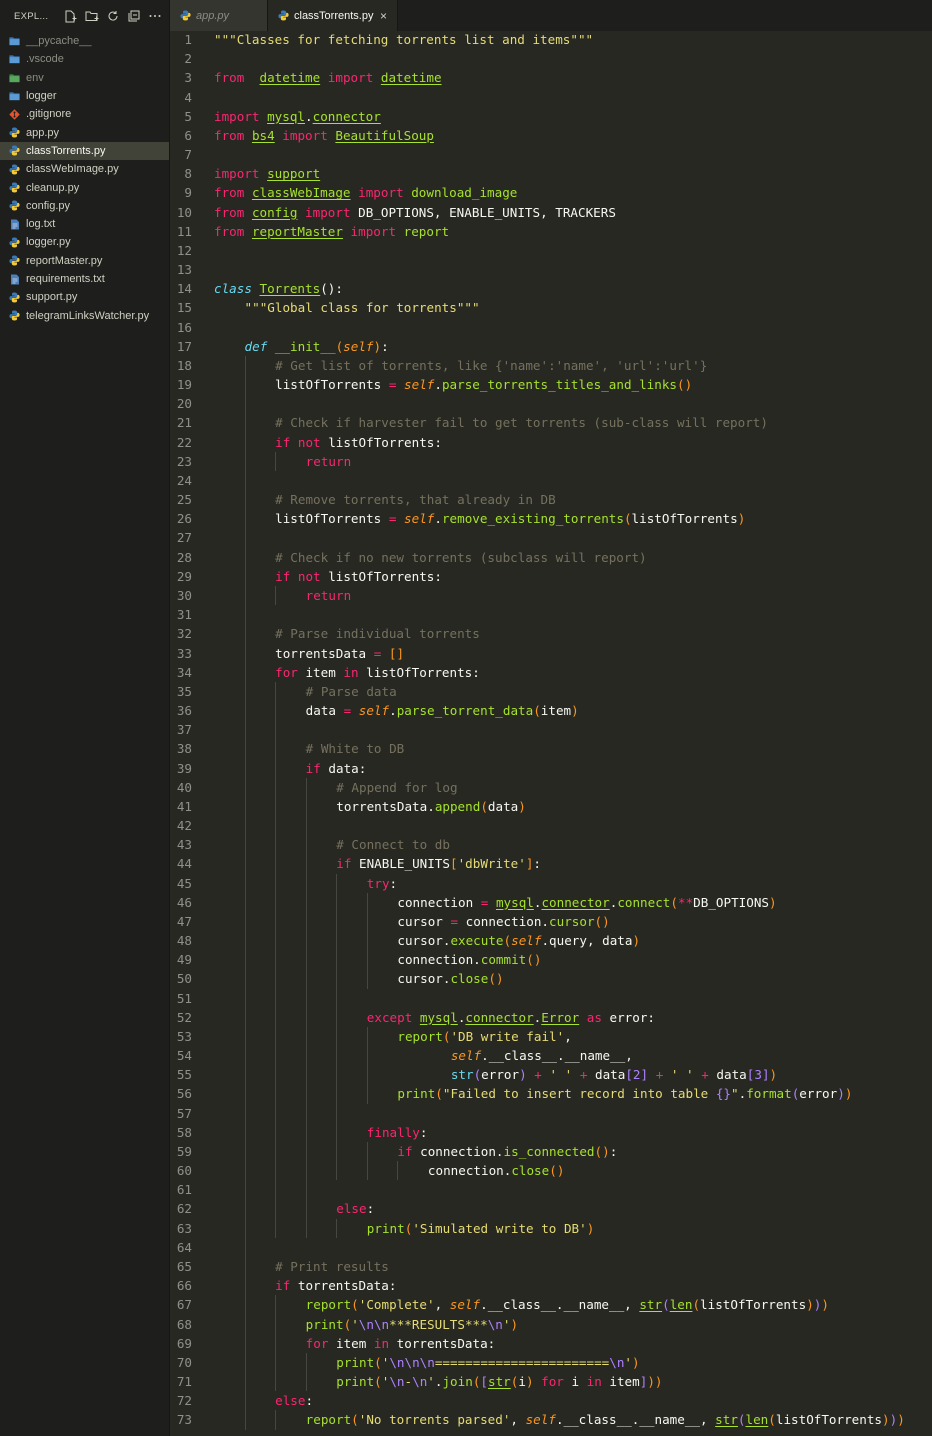 The height and width of the screenshot is (1436, 932). I want to click on new-file-icon, so click(70, 16).